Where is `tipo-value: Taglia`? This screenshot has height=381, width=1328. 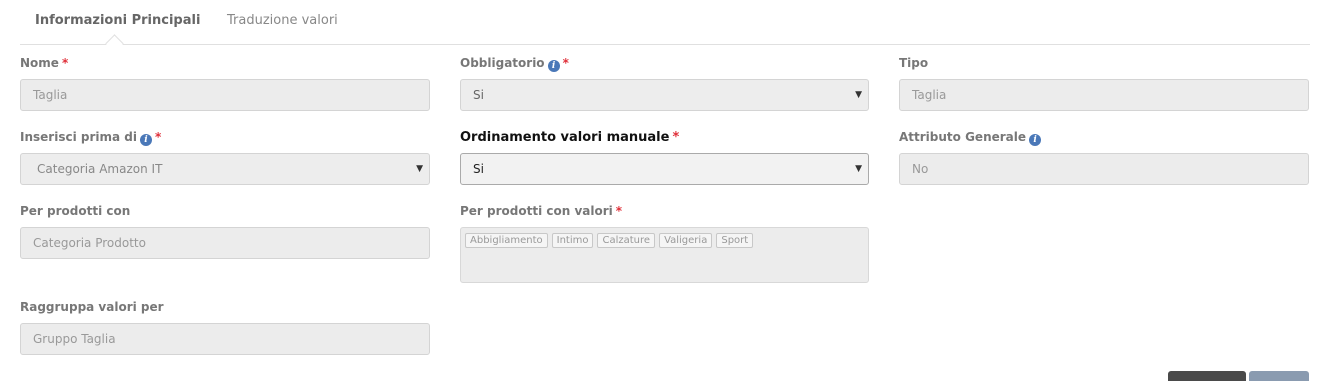
tipo-value: Taglia is located at coordinates (929, 95).